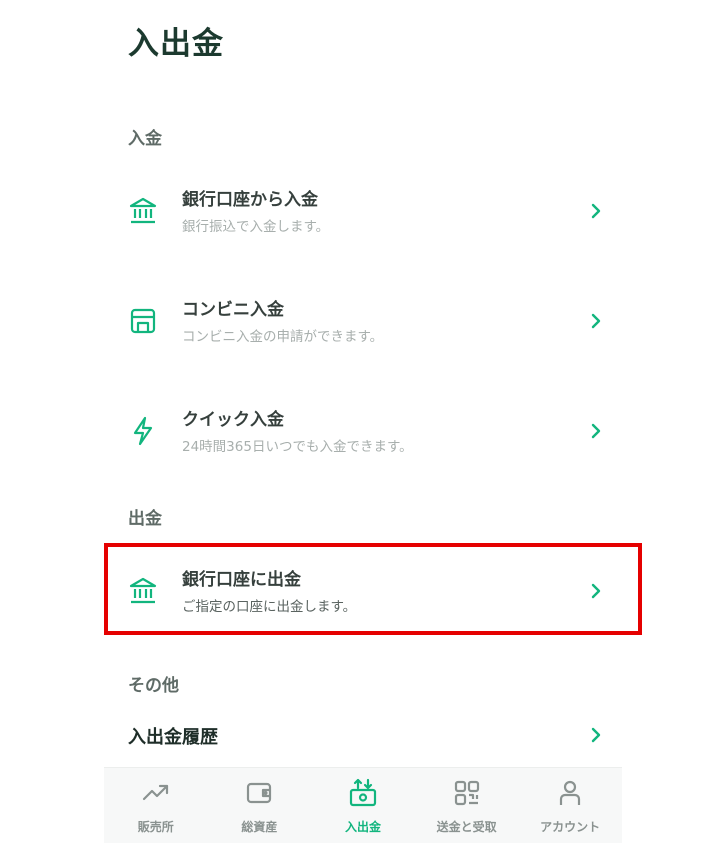 This screenshot has height=843, width=726. What do you see at coordinates (241, 580) in the screenshot?
I see `row-title: 銀行口座に出金` at bounding box center [241, 580].